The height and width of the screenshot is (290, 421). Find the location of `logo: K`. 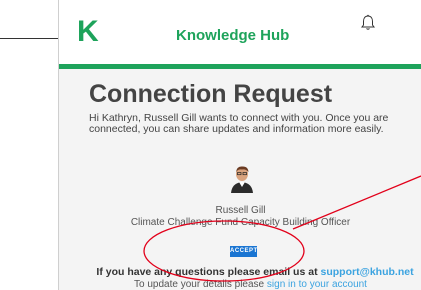

logo: K is located at coordinates (88, 31).